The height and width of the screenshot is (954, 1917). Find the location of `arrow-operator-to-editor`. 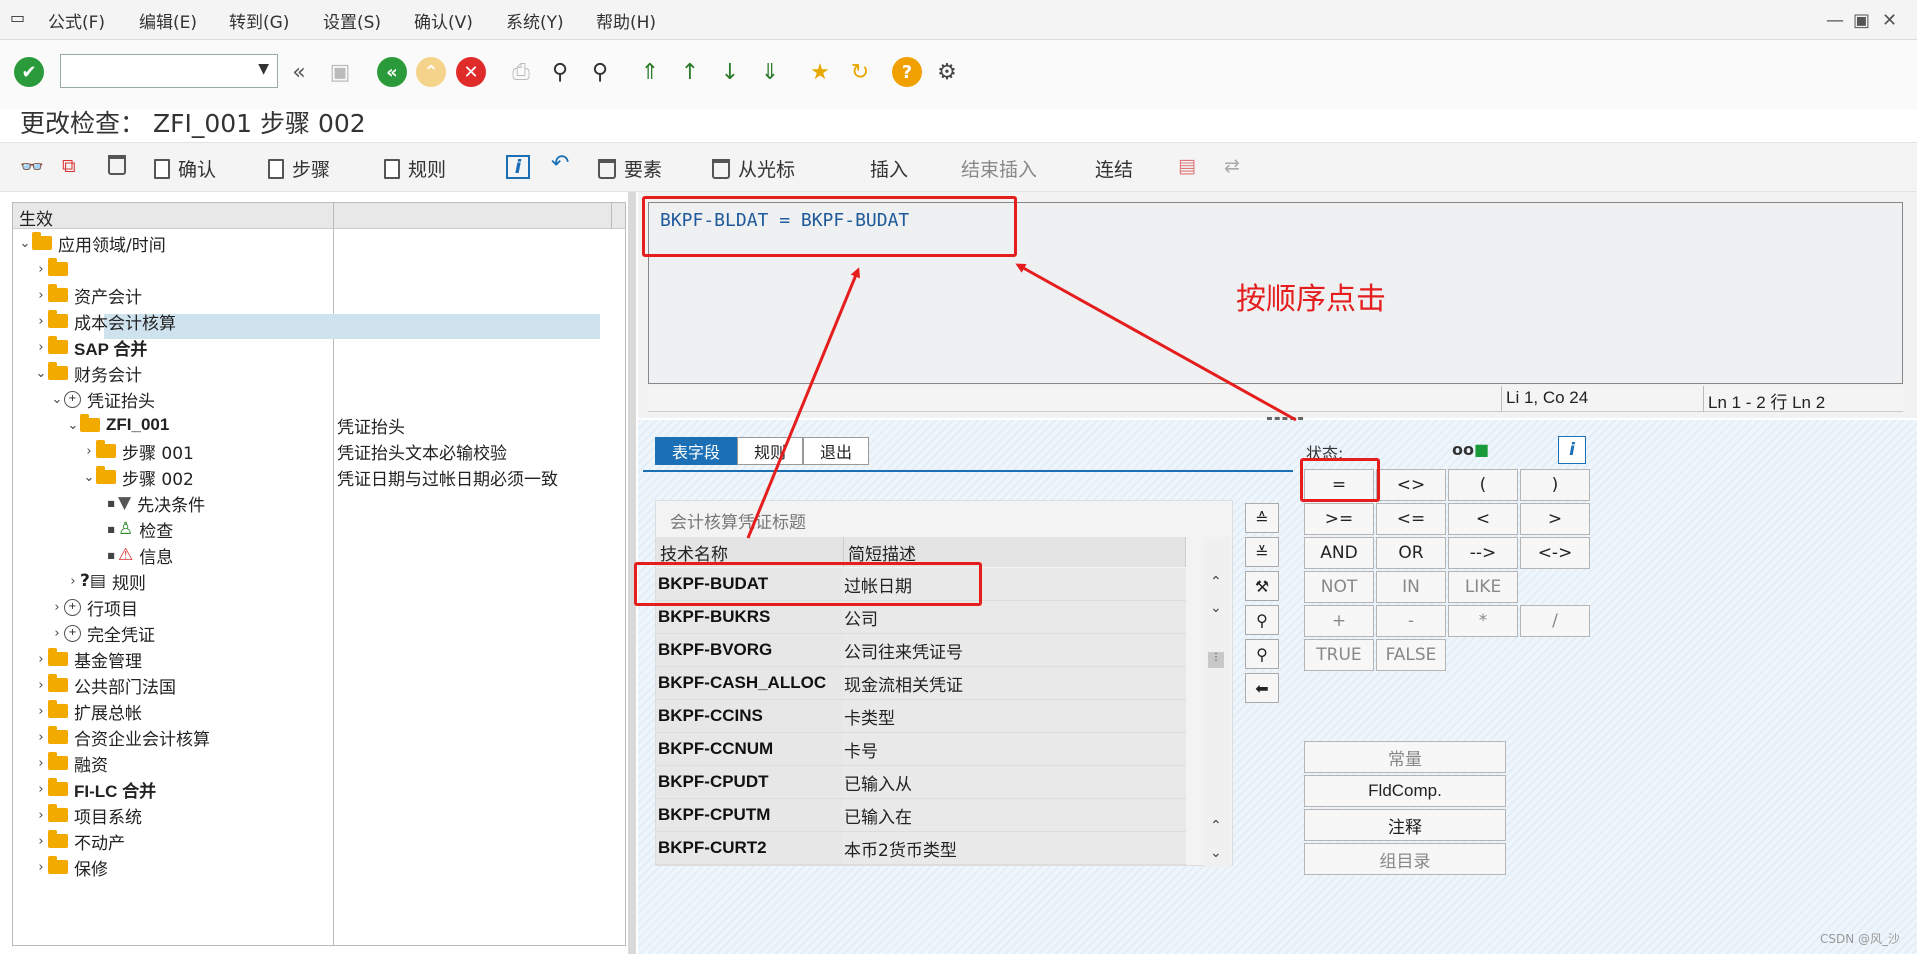

arrow-operator-to-editor is located at coordinates (1156, 342).